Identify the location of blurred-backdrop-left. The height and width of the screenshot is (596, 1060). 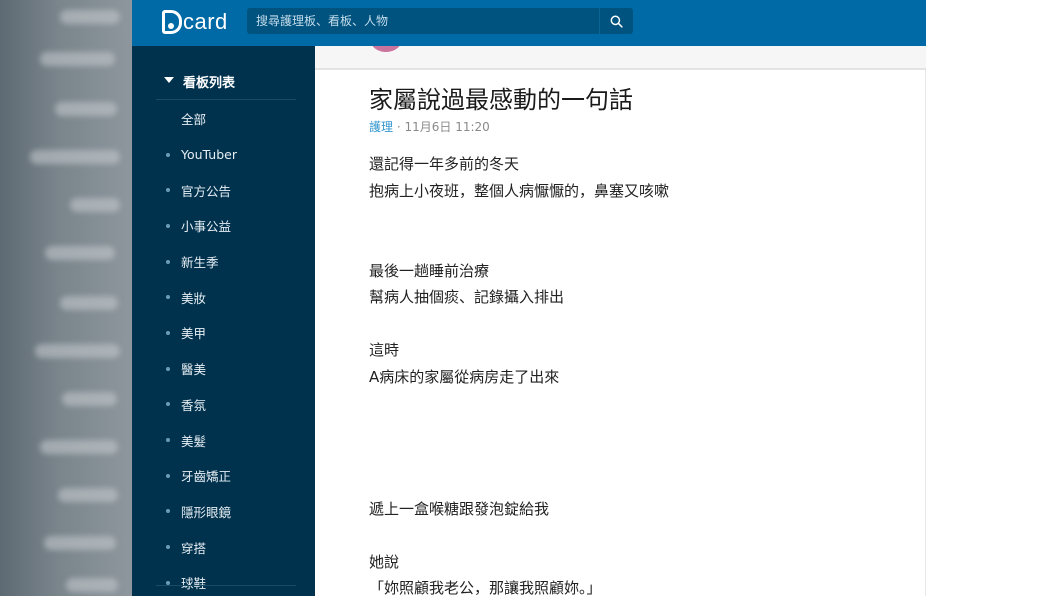
(66, 298).